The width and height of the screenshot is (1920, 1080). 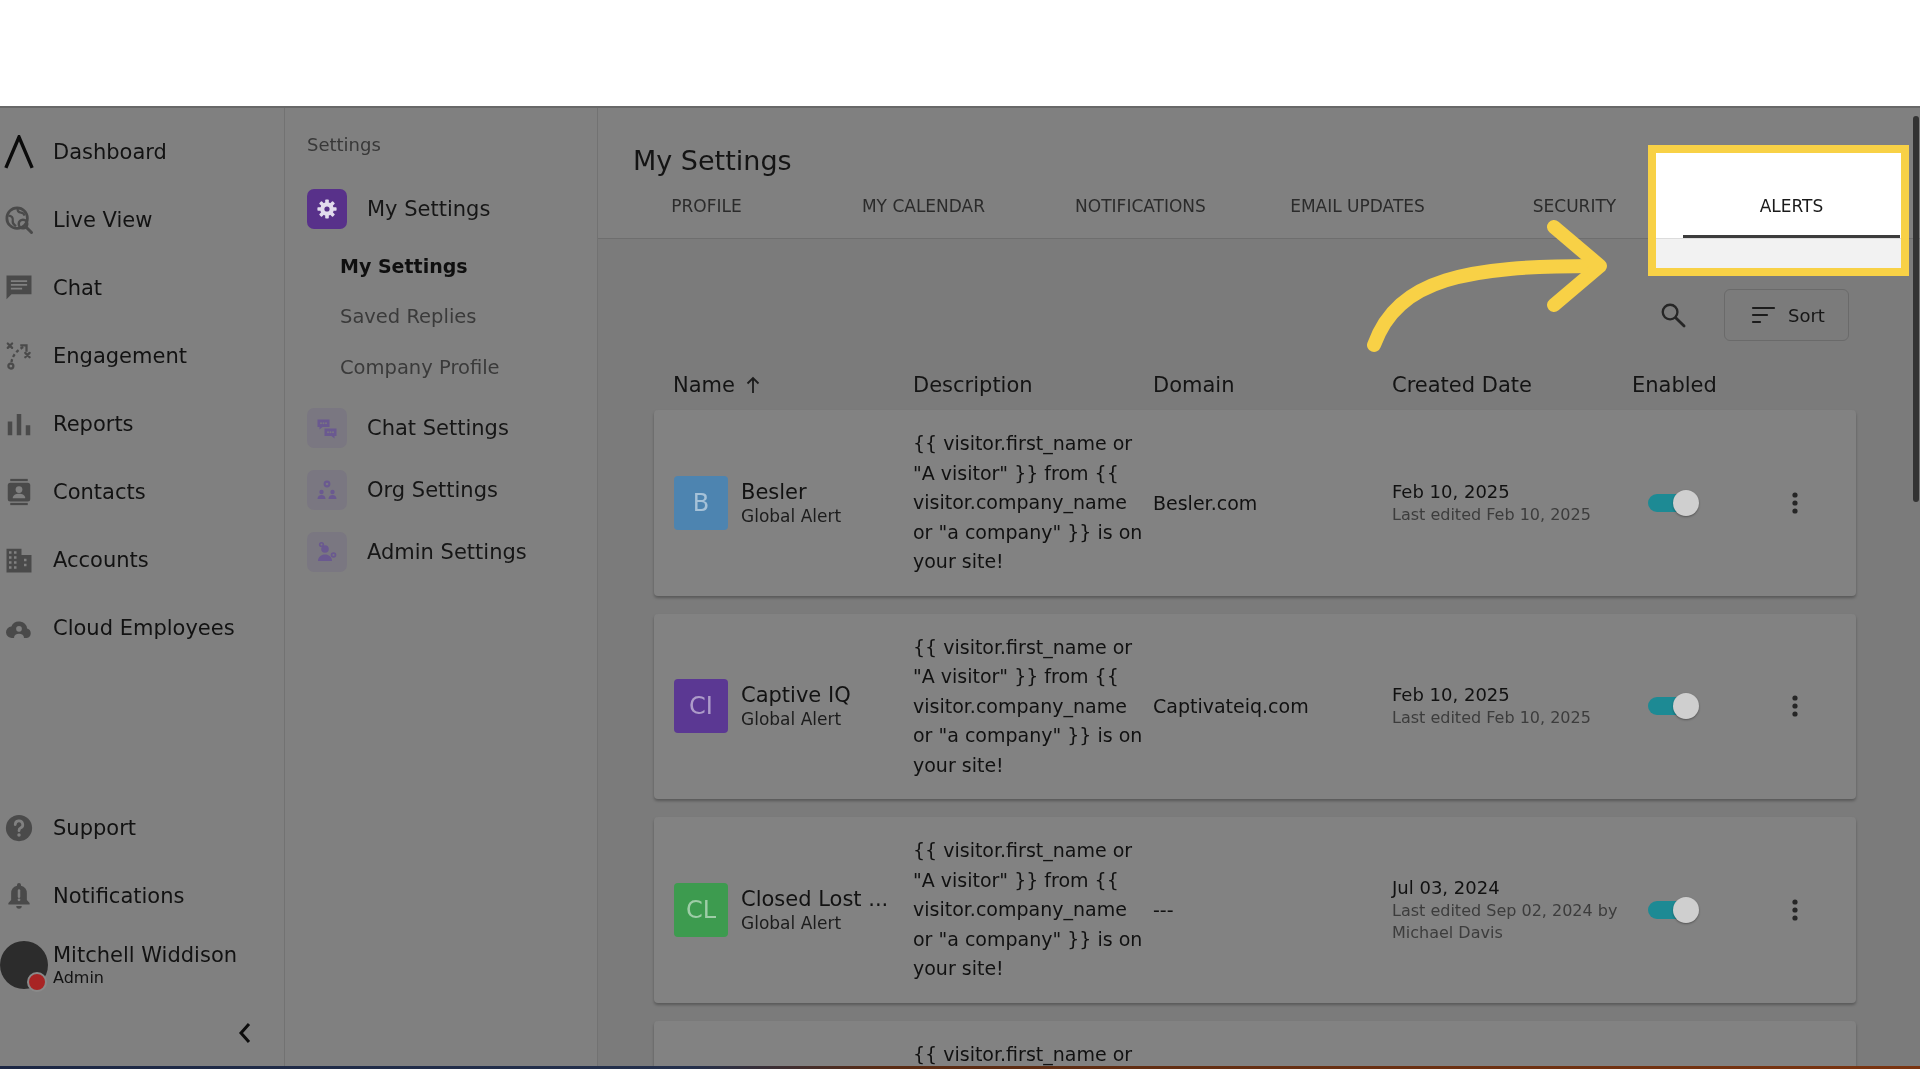 I want to click on settings-subnav-item: Company Profile, so click(x=452, y=367).